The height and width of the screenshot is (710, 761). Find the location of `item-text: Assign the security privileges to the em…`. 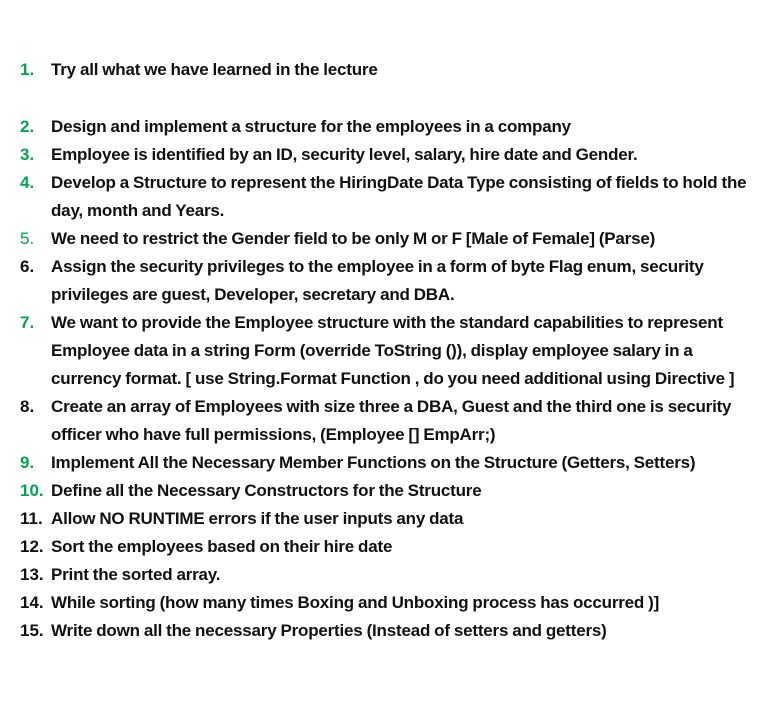

item-text: Assign the security privileges to the em… is located at coordinates (377, 280).